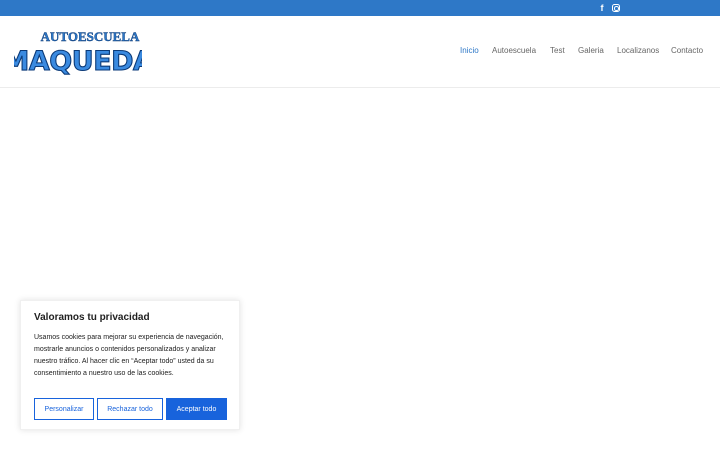 The image size is (720, 450). What do you see at coordinates (360, 8) in the screenshot?
I see `top-bar: f` at bounding box center [360, 8].